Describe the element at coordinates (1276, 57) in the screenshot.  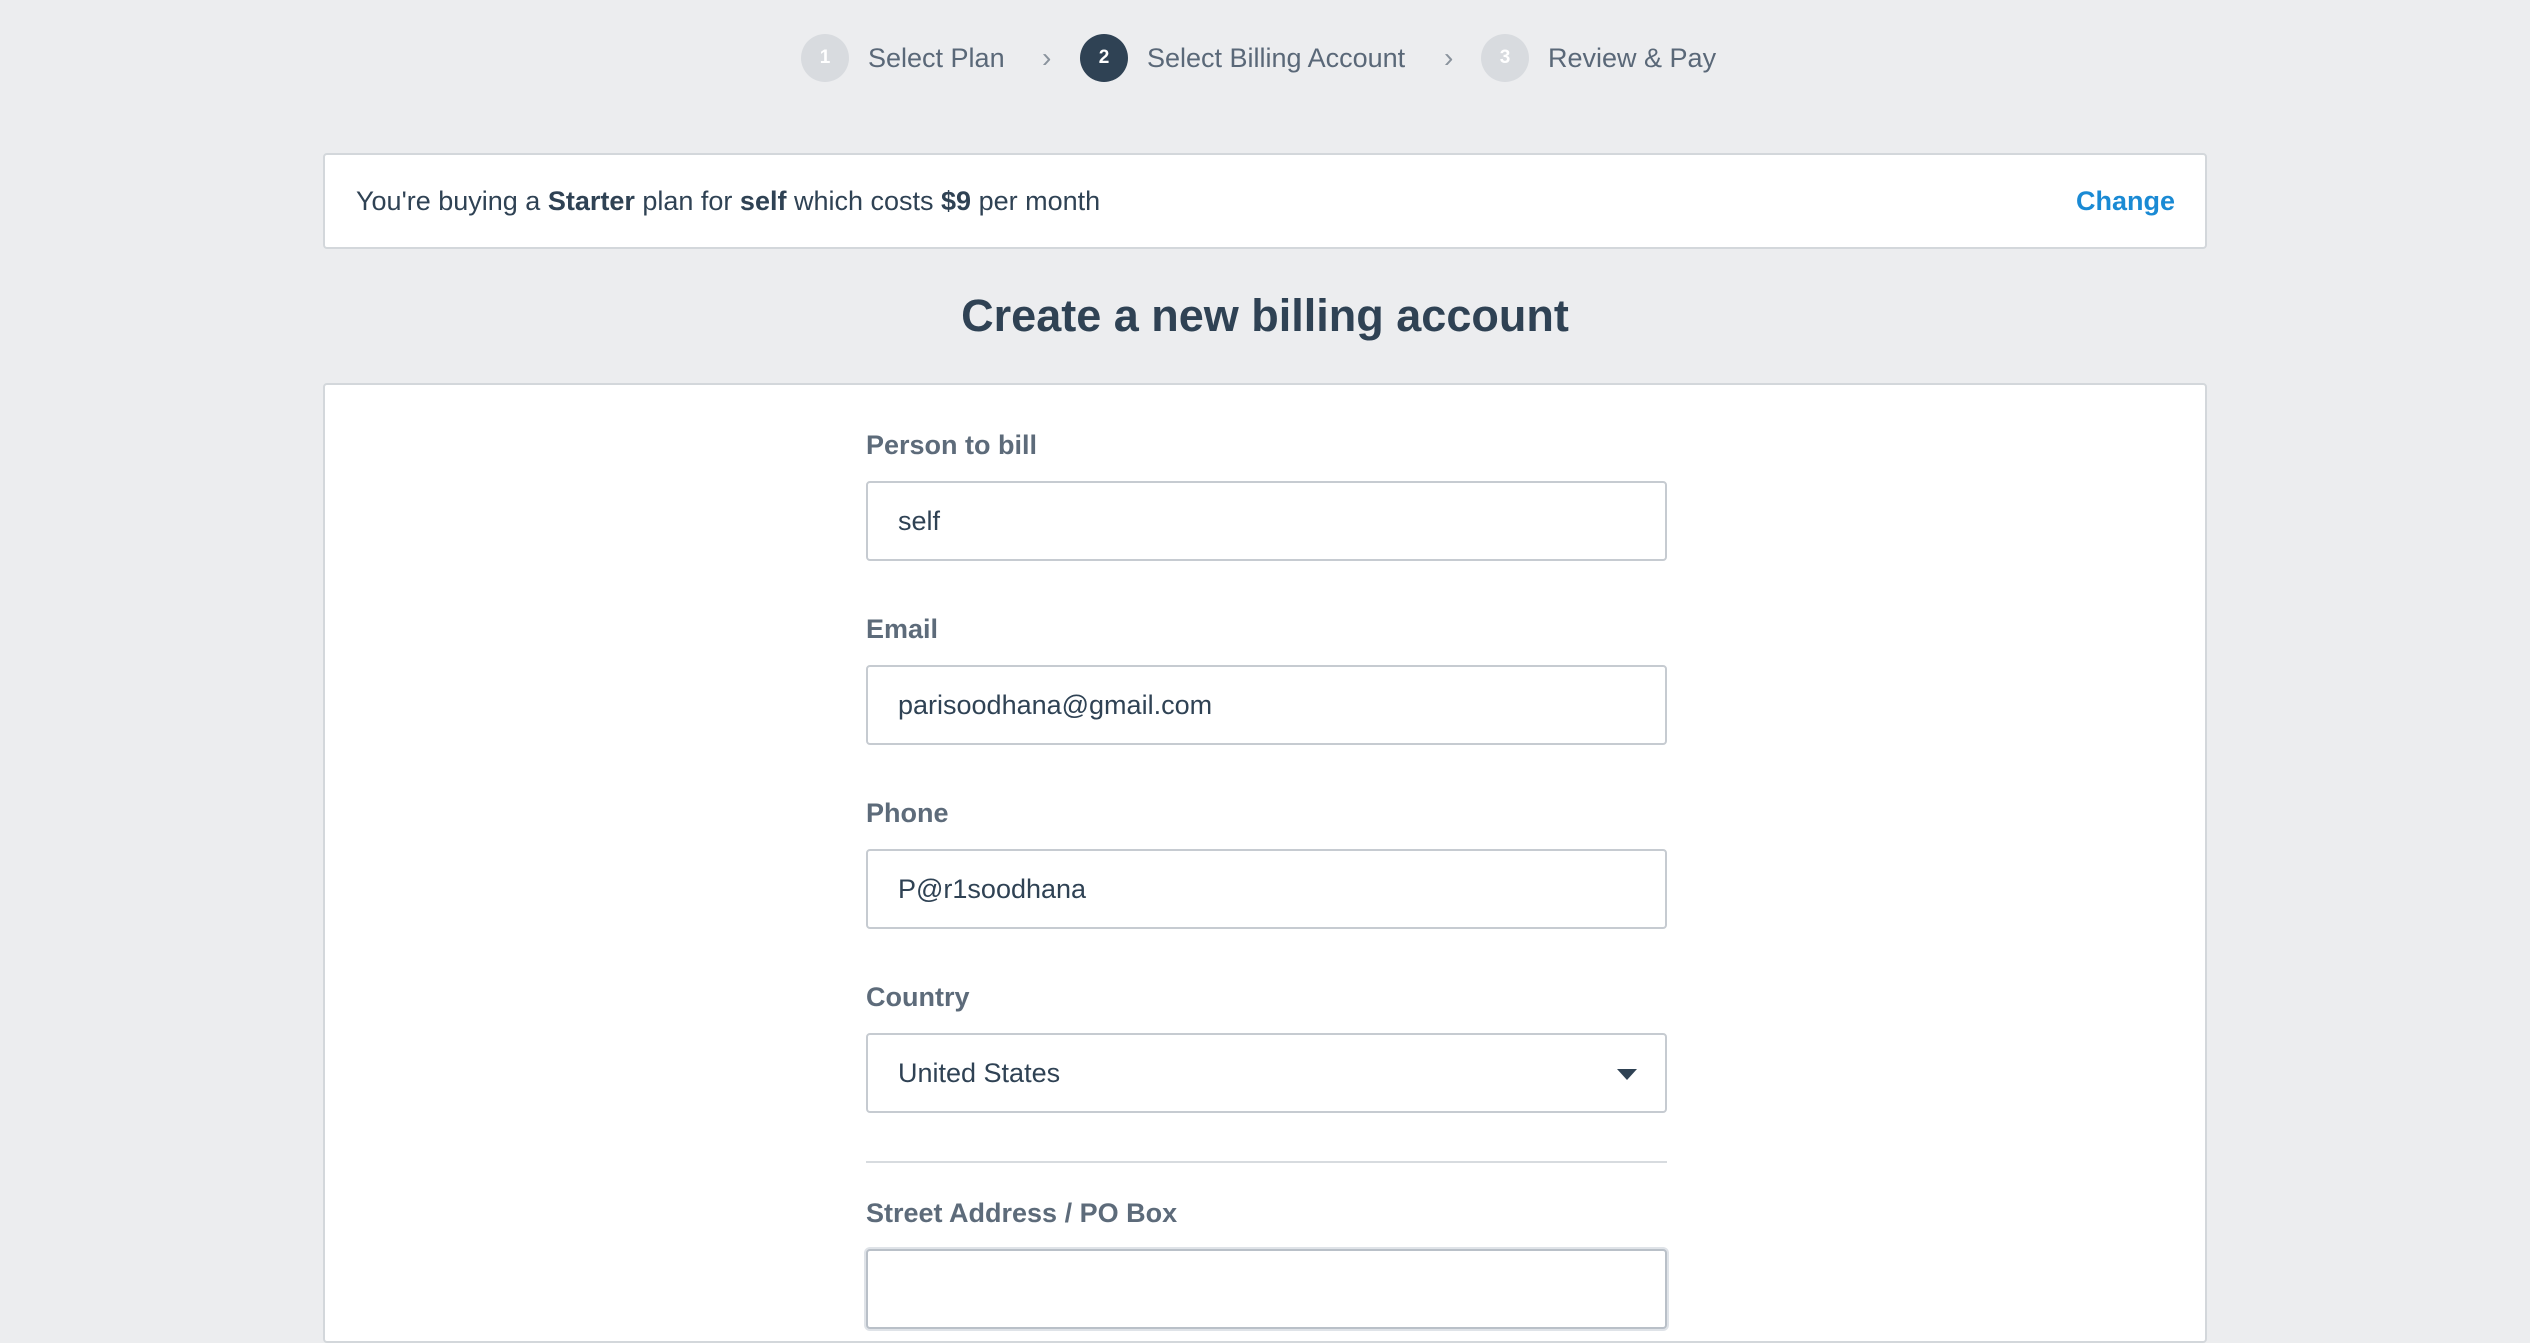
I see `step-label-select-billing-account: Select Billing Account` at that location.